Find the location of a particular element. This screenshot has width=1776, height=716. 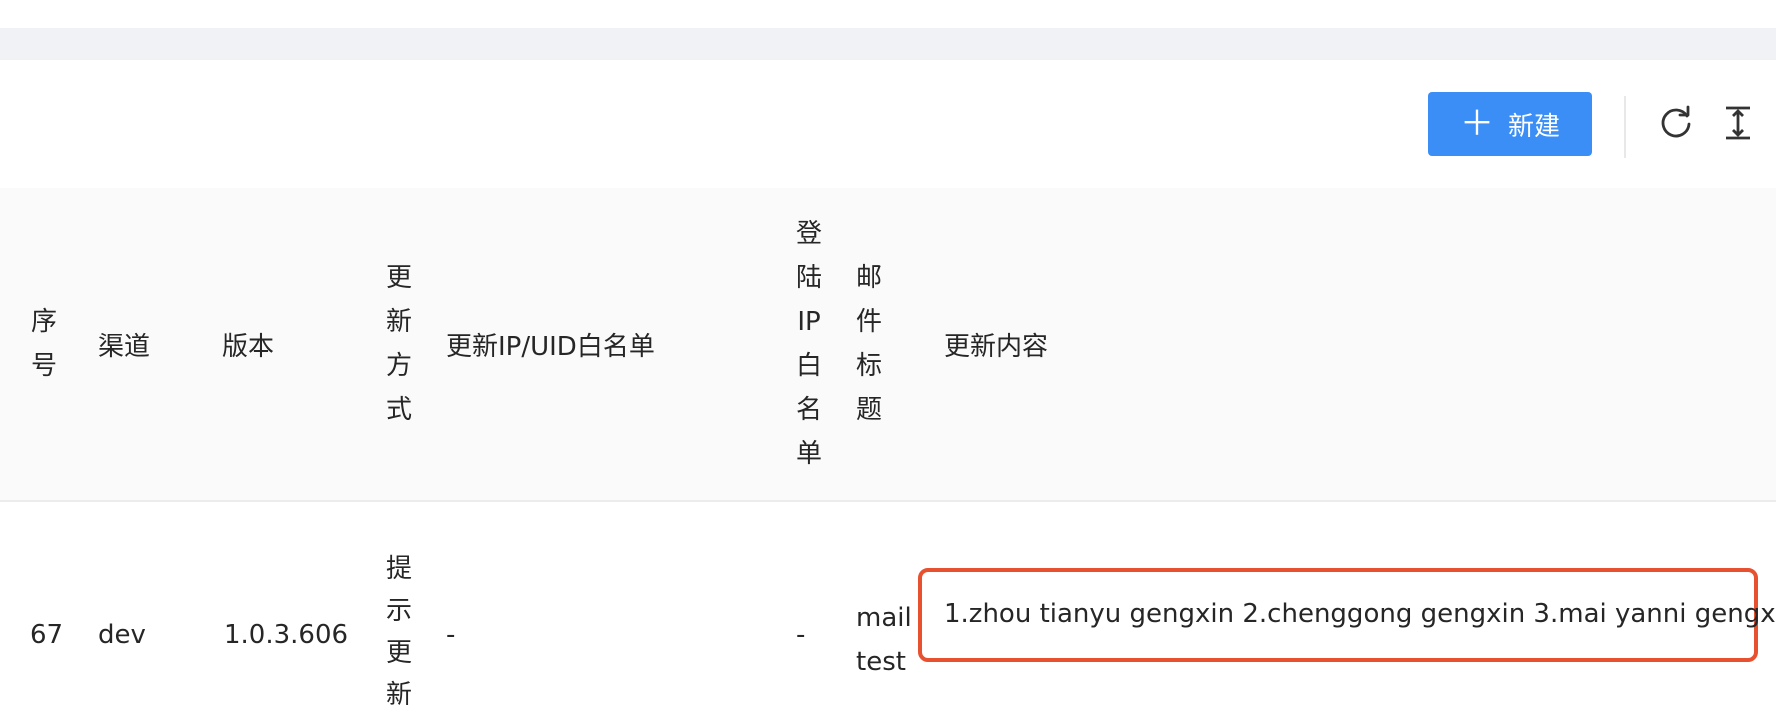

page-gap-band is located at coordinates (888, 44).